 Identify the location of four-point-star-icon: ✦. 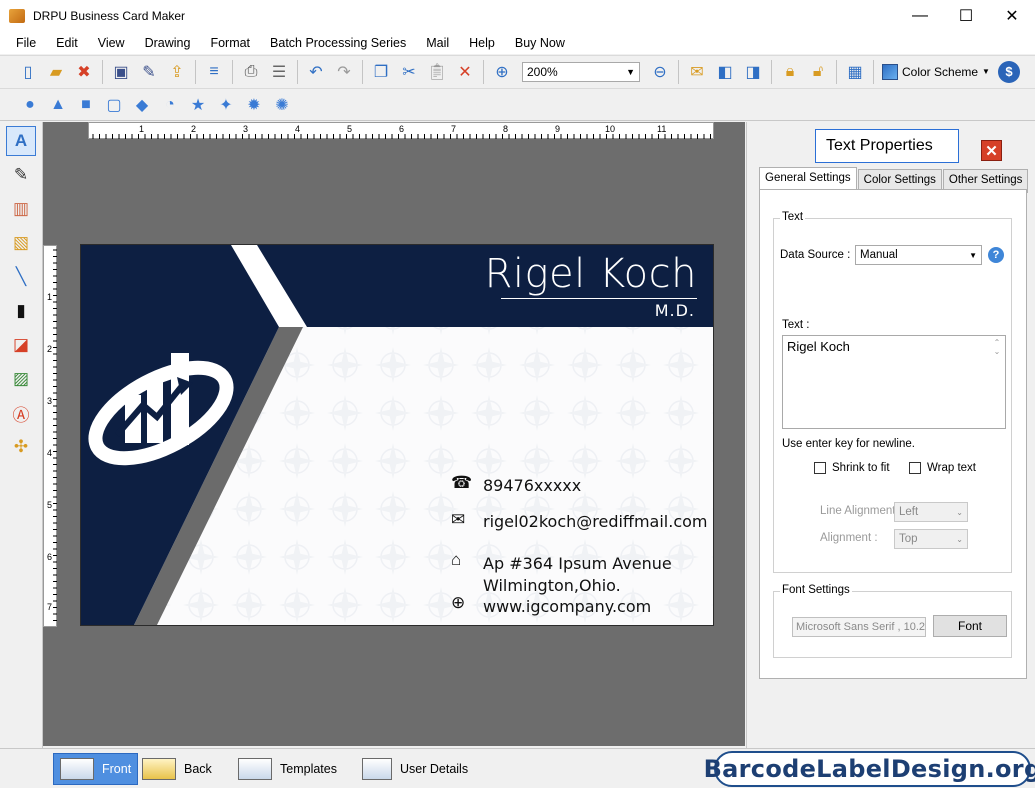
(226, 105).